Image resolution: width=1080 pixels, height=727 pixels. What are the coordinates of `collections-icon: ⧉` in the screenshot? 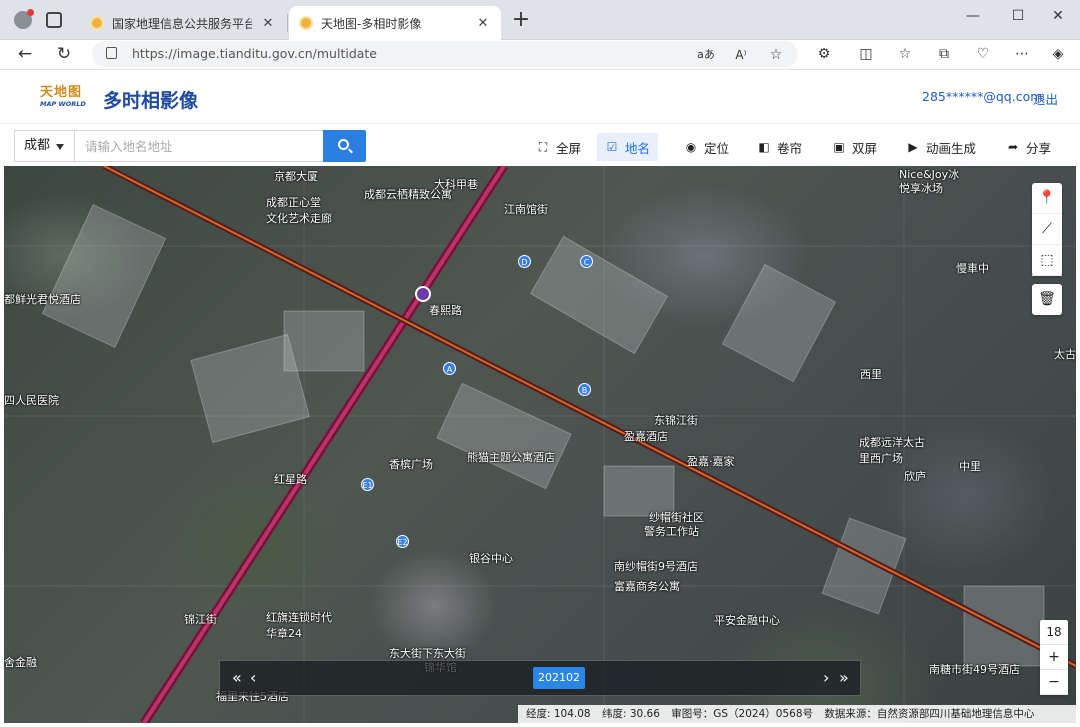 It's located at (944, 54).